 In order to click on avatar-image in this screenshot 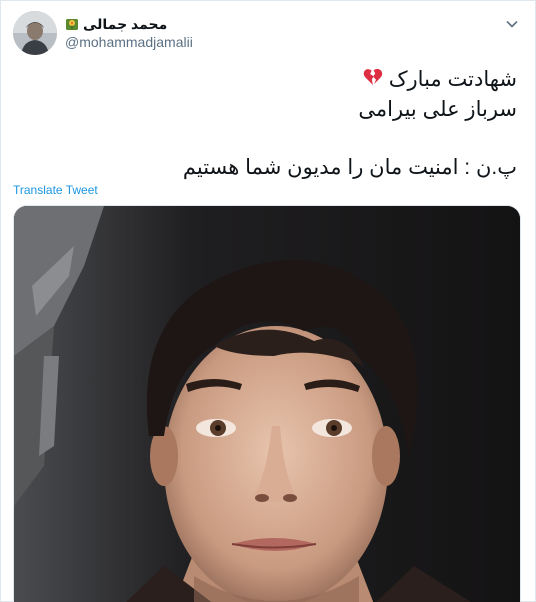, I will do `click(35, 33)`.